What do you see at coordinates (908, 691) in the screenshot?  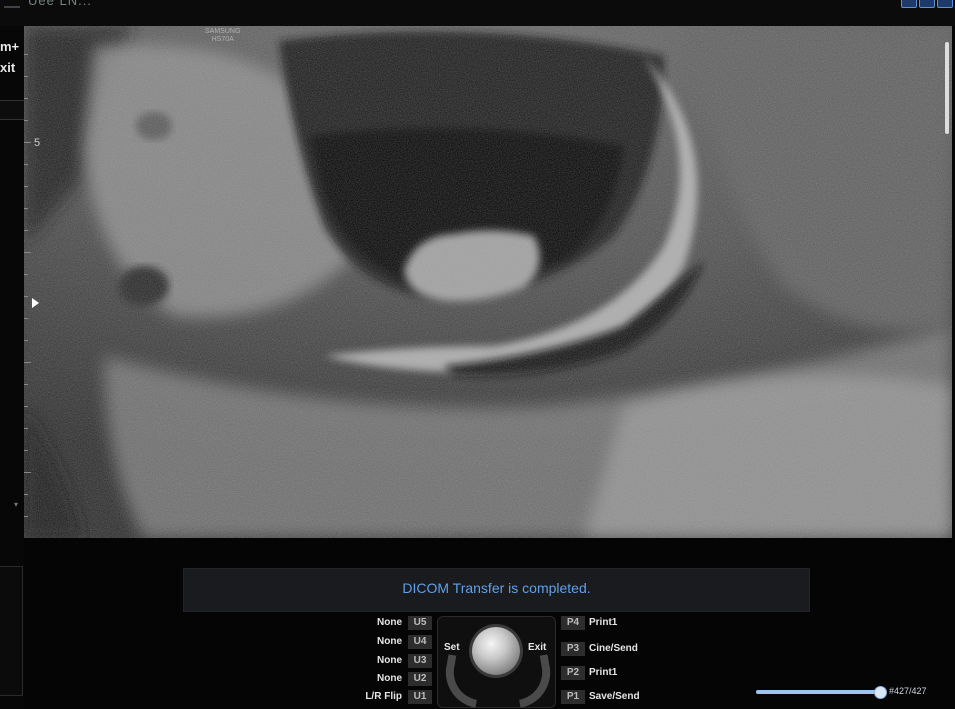 I see `cine-frame-counter: #427/427` at bounding box center [908, 691].